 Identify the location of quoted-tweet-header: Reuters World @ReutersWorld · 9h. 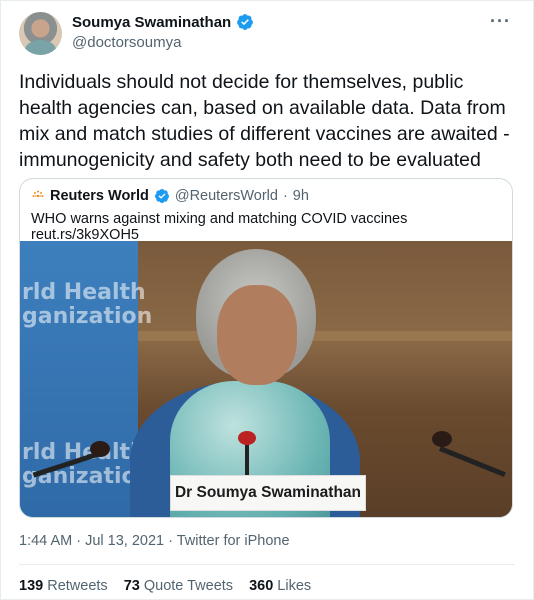
(170, 196).